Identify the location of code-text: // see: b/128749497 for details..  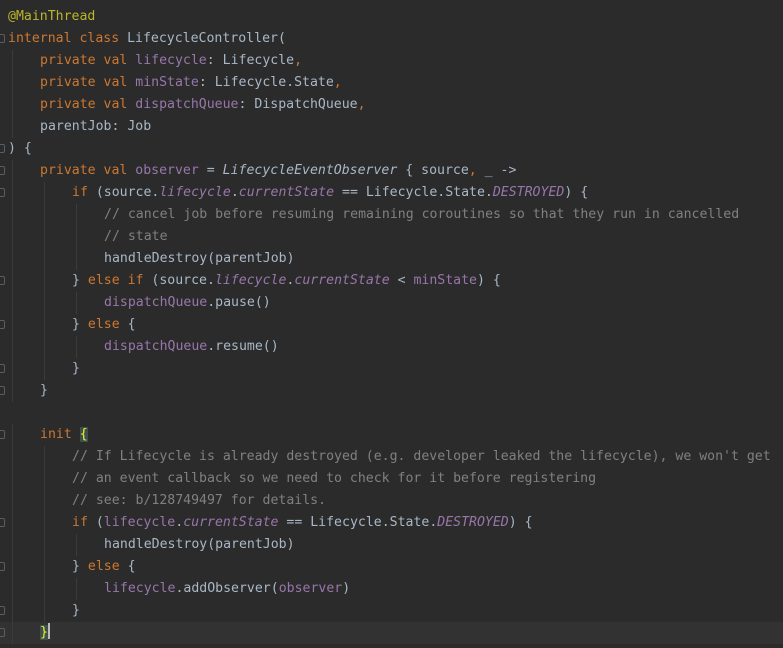
(199, 501).